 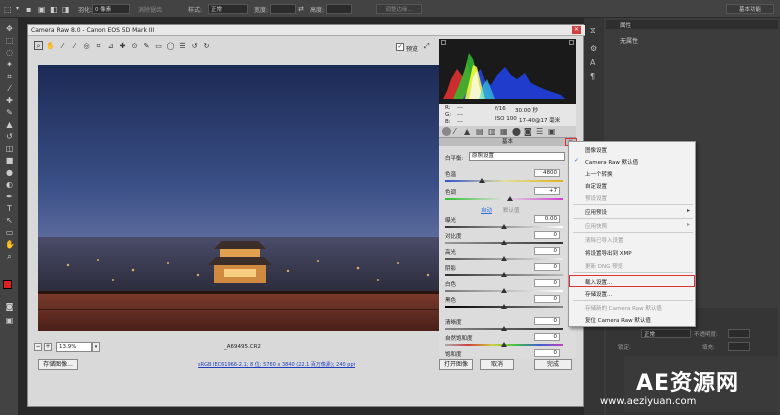 I want to click on menu-item-export-xmp: 将设置导出到 XMP, so click(x=608, y=253).